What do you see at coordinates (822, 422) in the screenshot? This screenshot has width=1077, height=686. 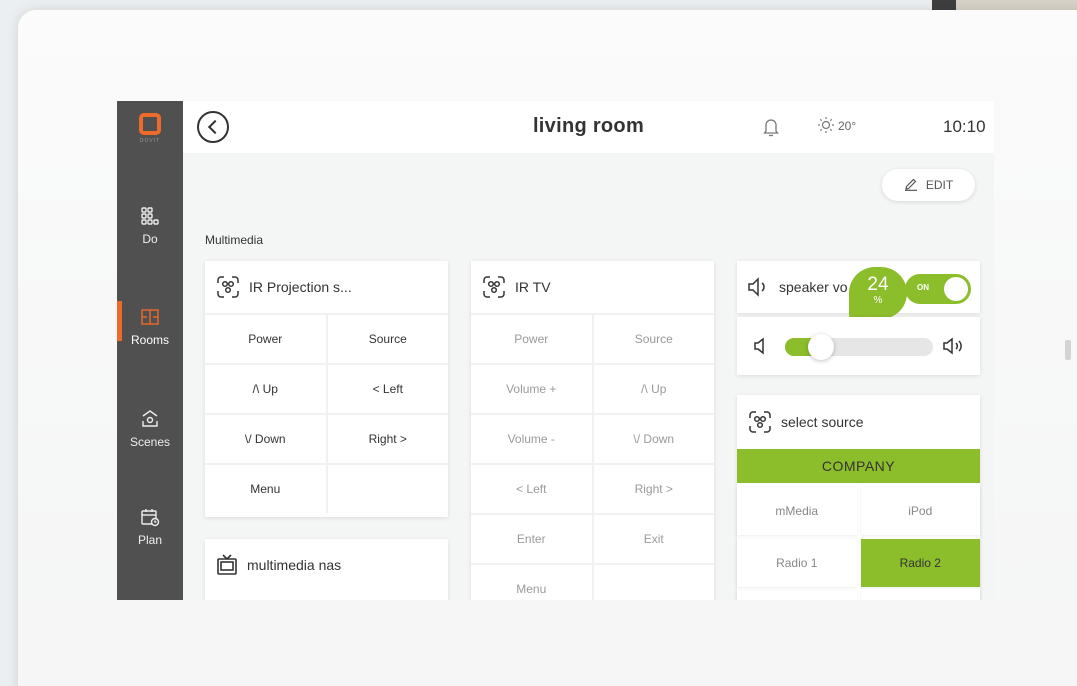 I see `card-title: select source` at bounding box center [822, 422].